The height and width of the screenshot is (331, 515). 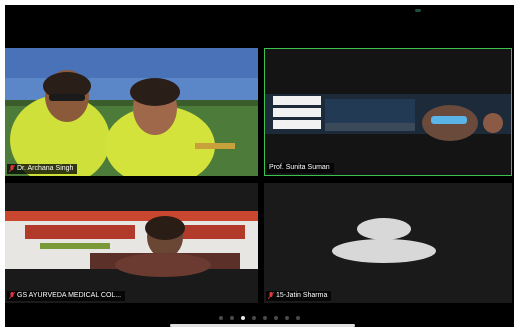 I want to click on page-indicator, so click(x=259, y=318).